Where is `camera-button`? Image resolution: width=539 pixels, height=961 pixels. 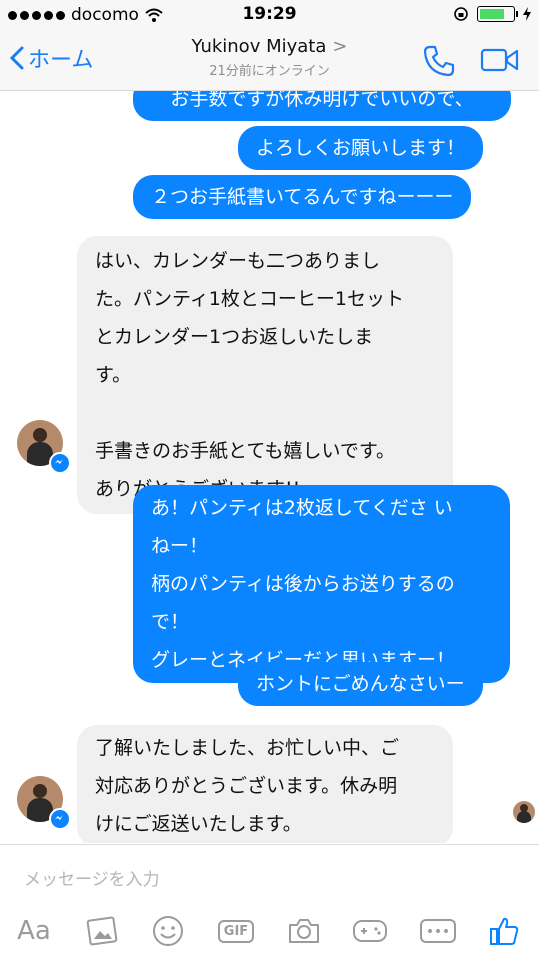 camera-button is located at coordinates (304, 931).